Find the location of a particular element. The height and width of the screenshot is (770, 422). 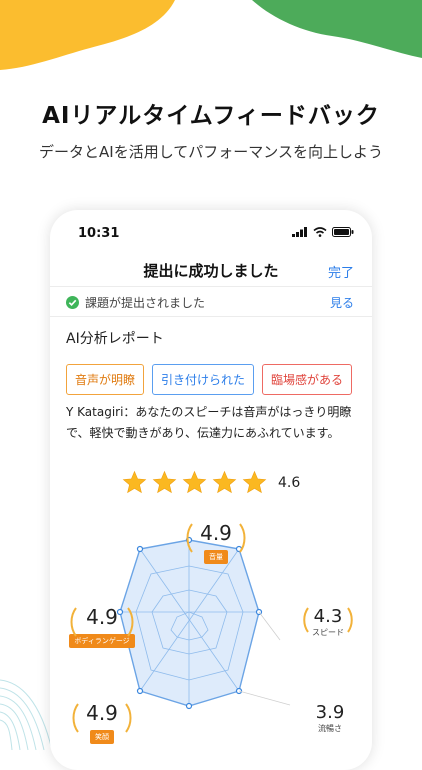

metric-badge-body-language: 4.9 ボディランゲージ is located at coordinates (102, 627).